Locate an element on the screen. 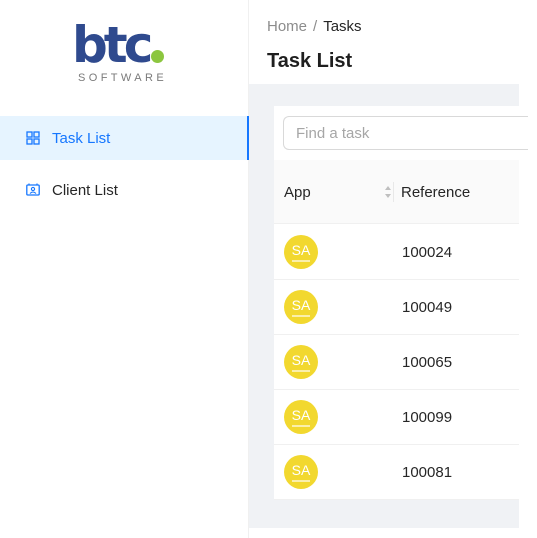  column-header-label: App is located at coordinates (297, 192).